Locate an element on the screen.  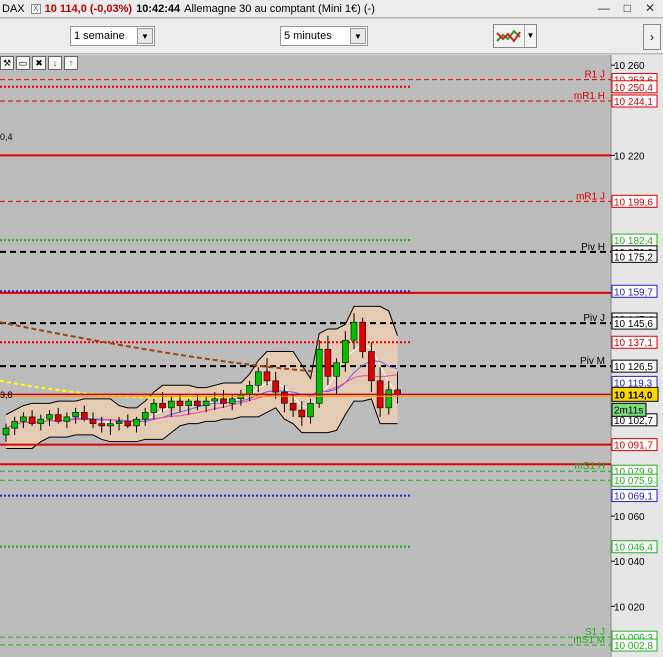
close-icon: ✕ is located at coordinates (650, 8).